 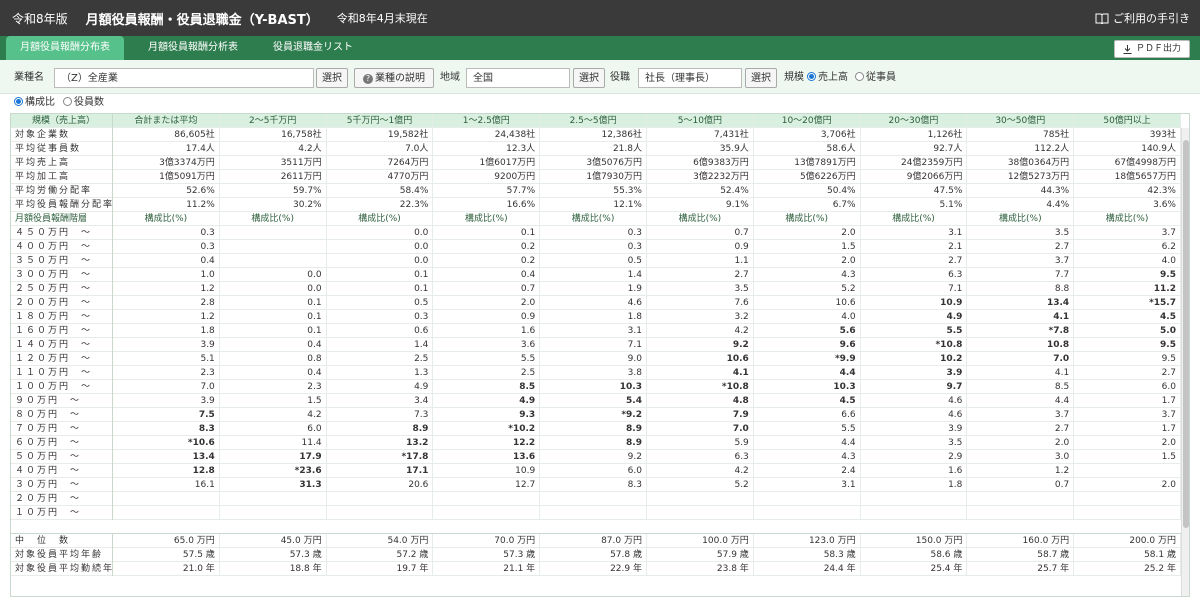 I want to click on row-label: ３００万円 ～, so click(x=62, y=275).